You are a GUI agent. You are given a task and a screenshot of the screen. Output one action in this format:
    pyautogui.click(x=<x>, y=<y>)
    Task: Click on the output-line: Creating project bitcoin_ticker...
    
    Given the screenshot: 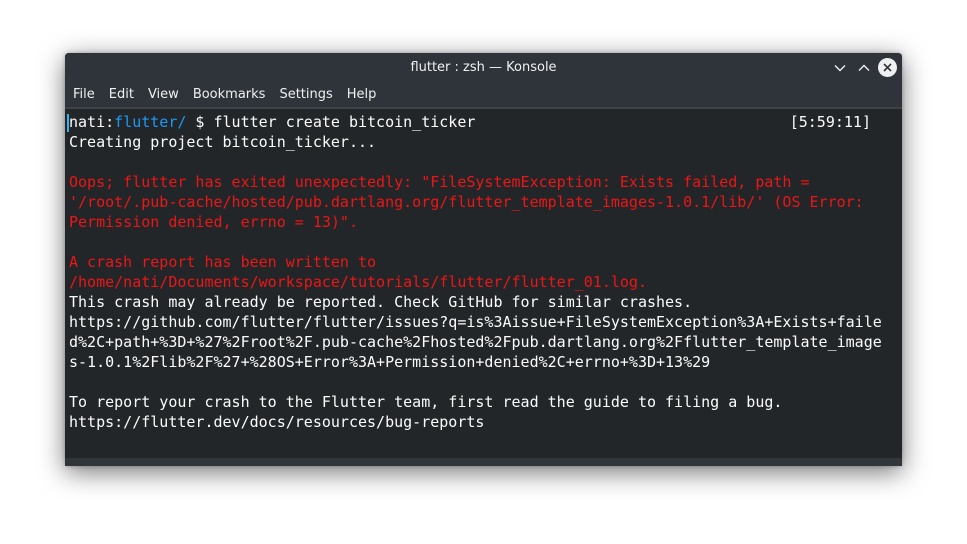 What is the action you would take?
    pyautogui.click(x=223, y=142)
    